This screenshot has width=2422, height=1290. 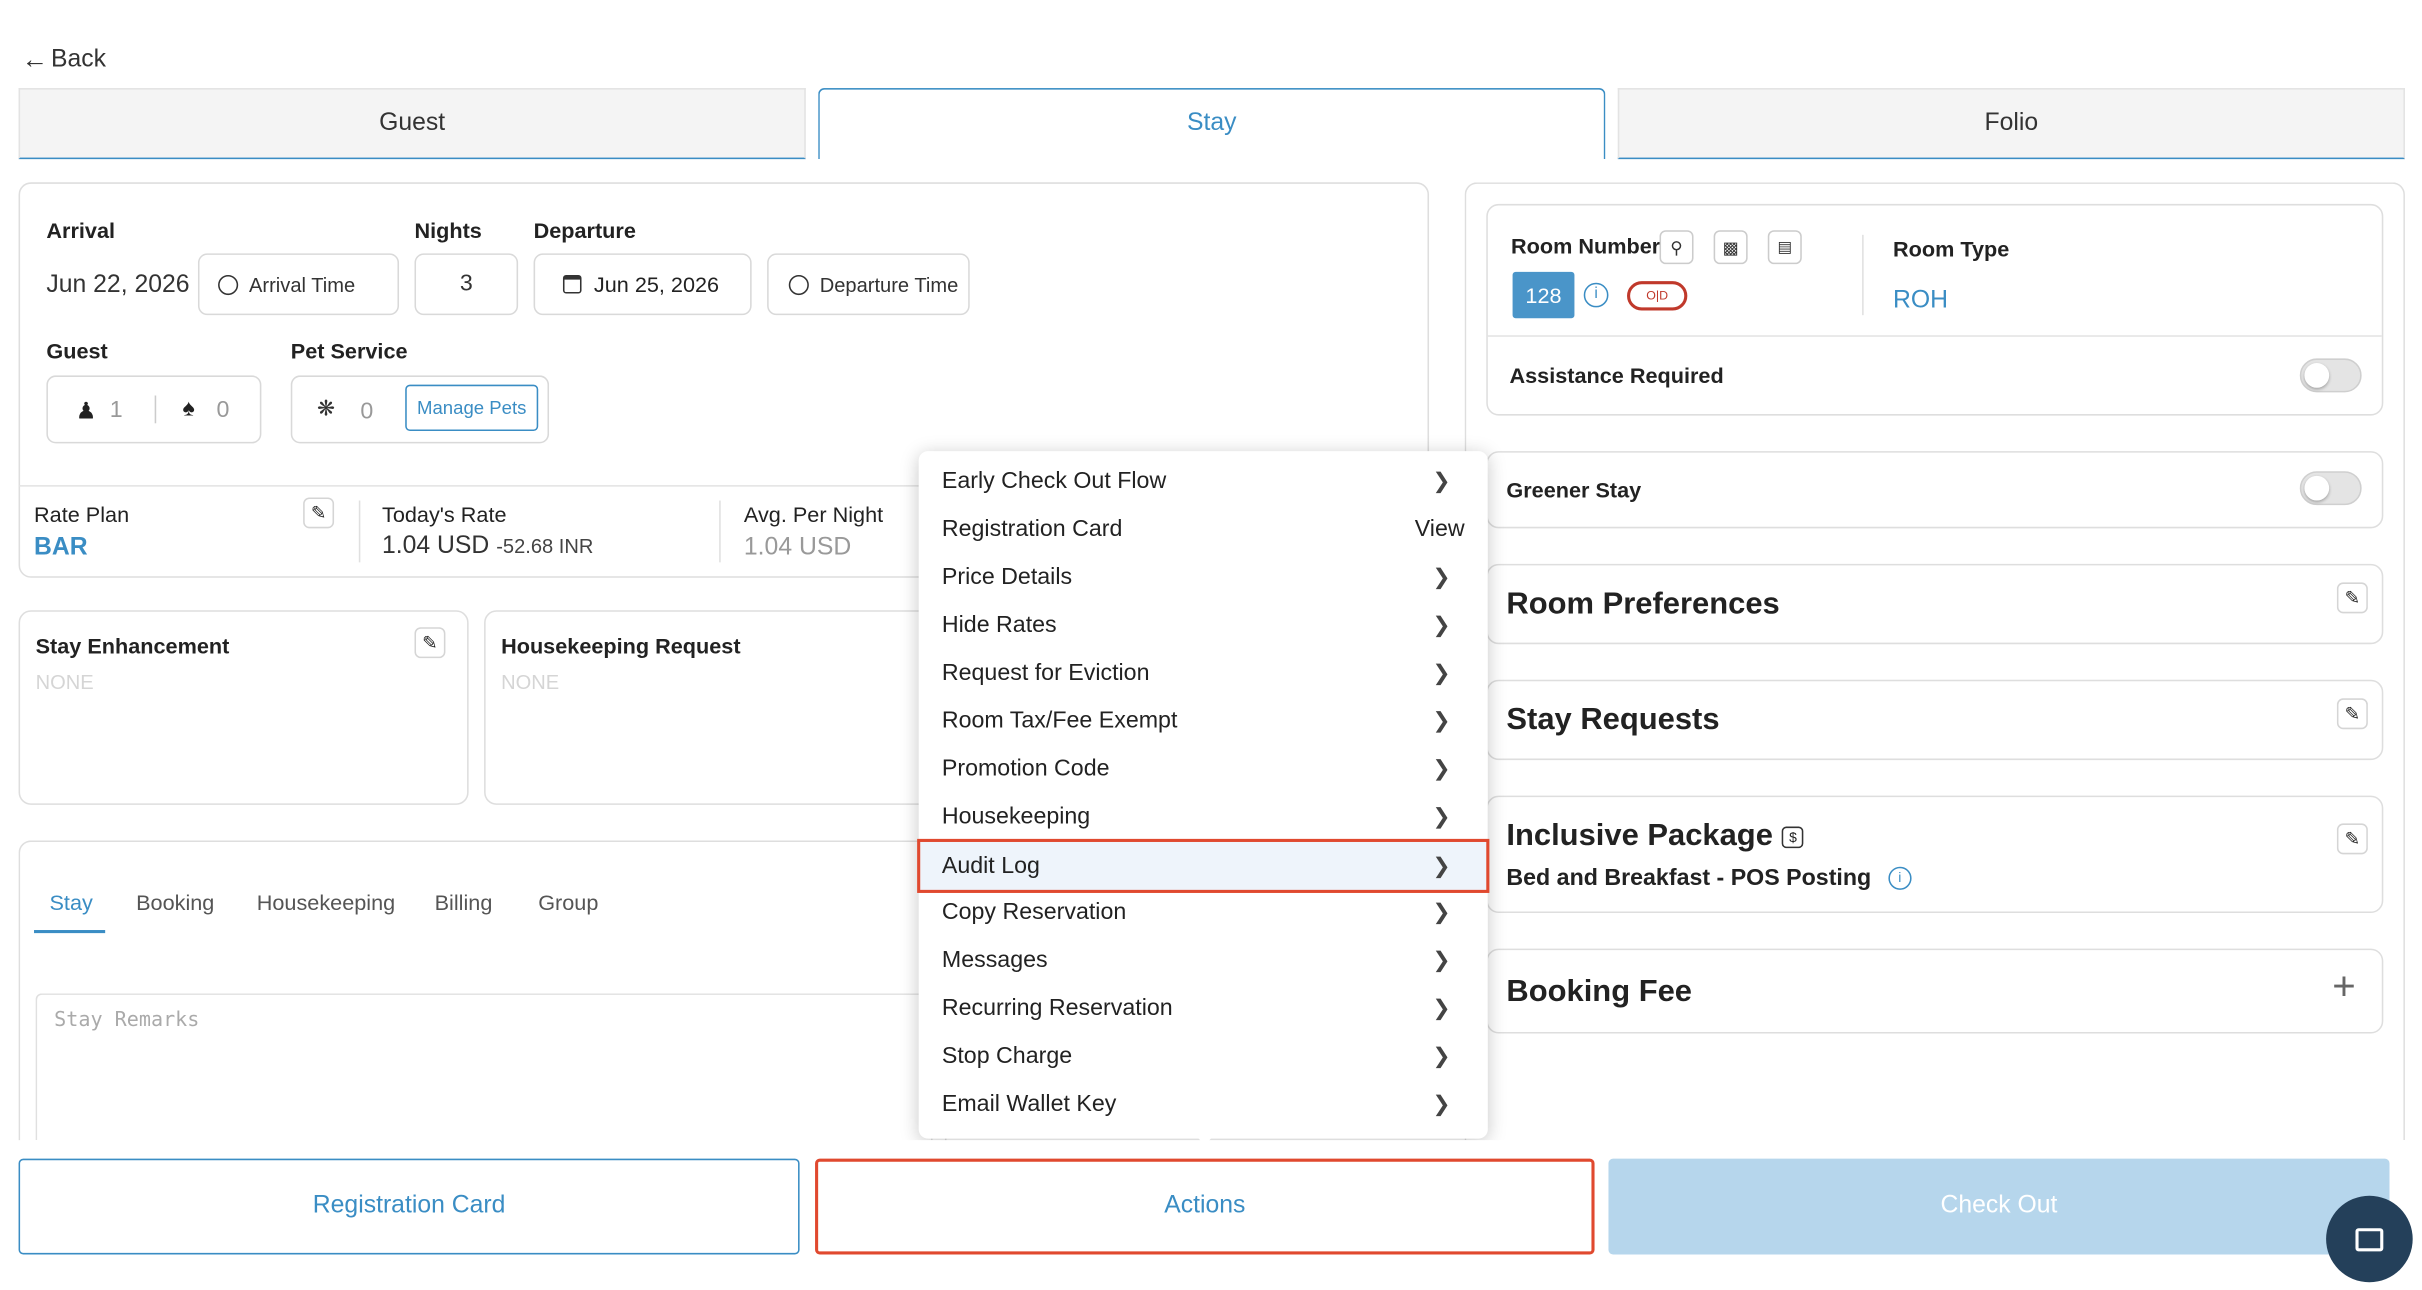 I want to click on menu-item-room-tax-fee-exempt: Room Tax/Fee Exempt ❯, so click(x=1203, y=721).